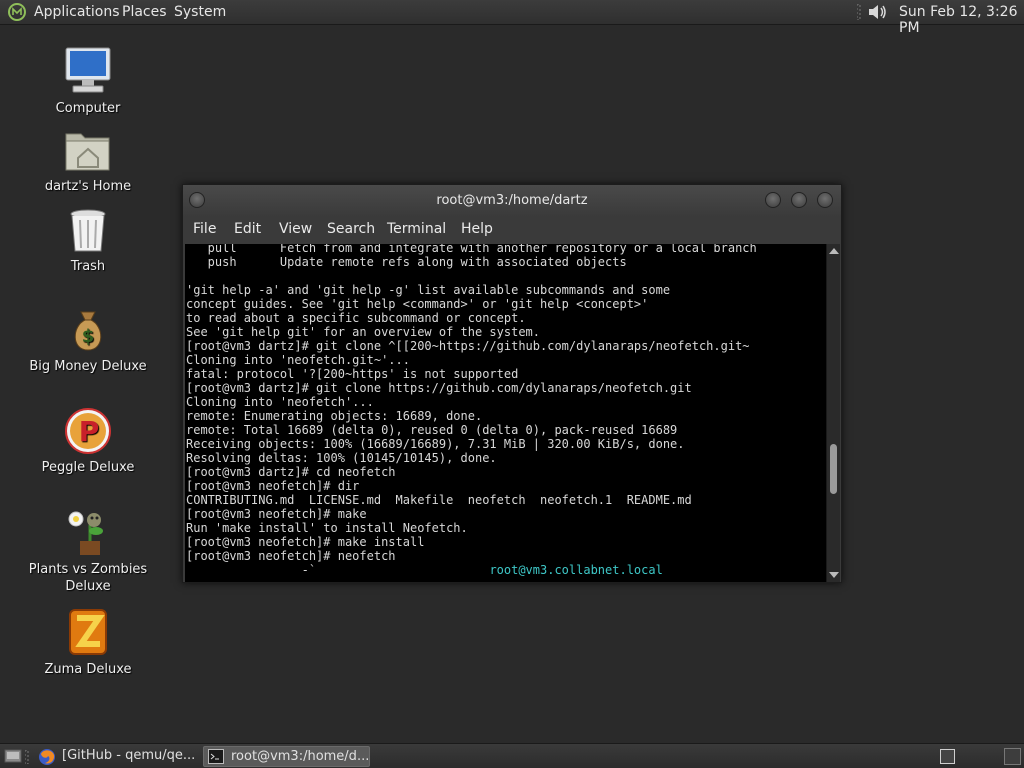 Image resolution: width=1024 pixels, height=768 pixels. What do you see at coordinates (88, 266) in the screenshot?
I see `desktop-icon-label: Trash` at bounding box center [88, 266].